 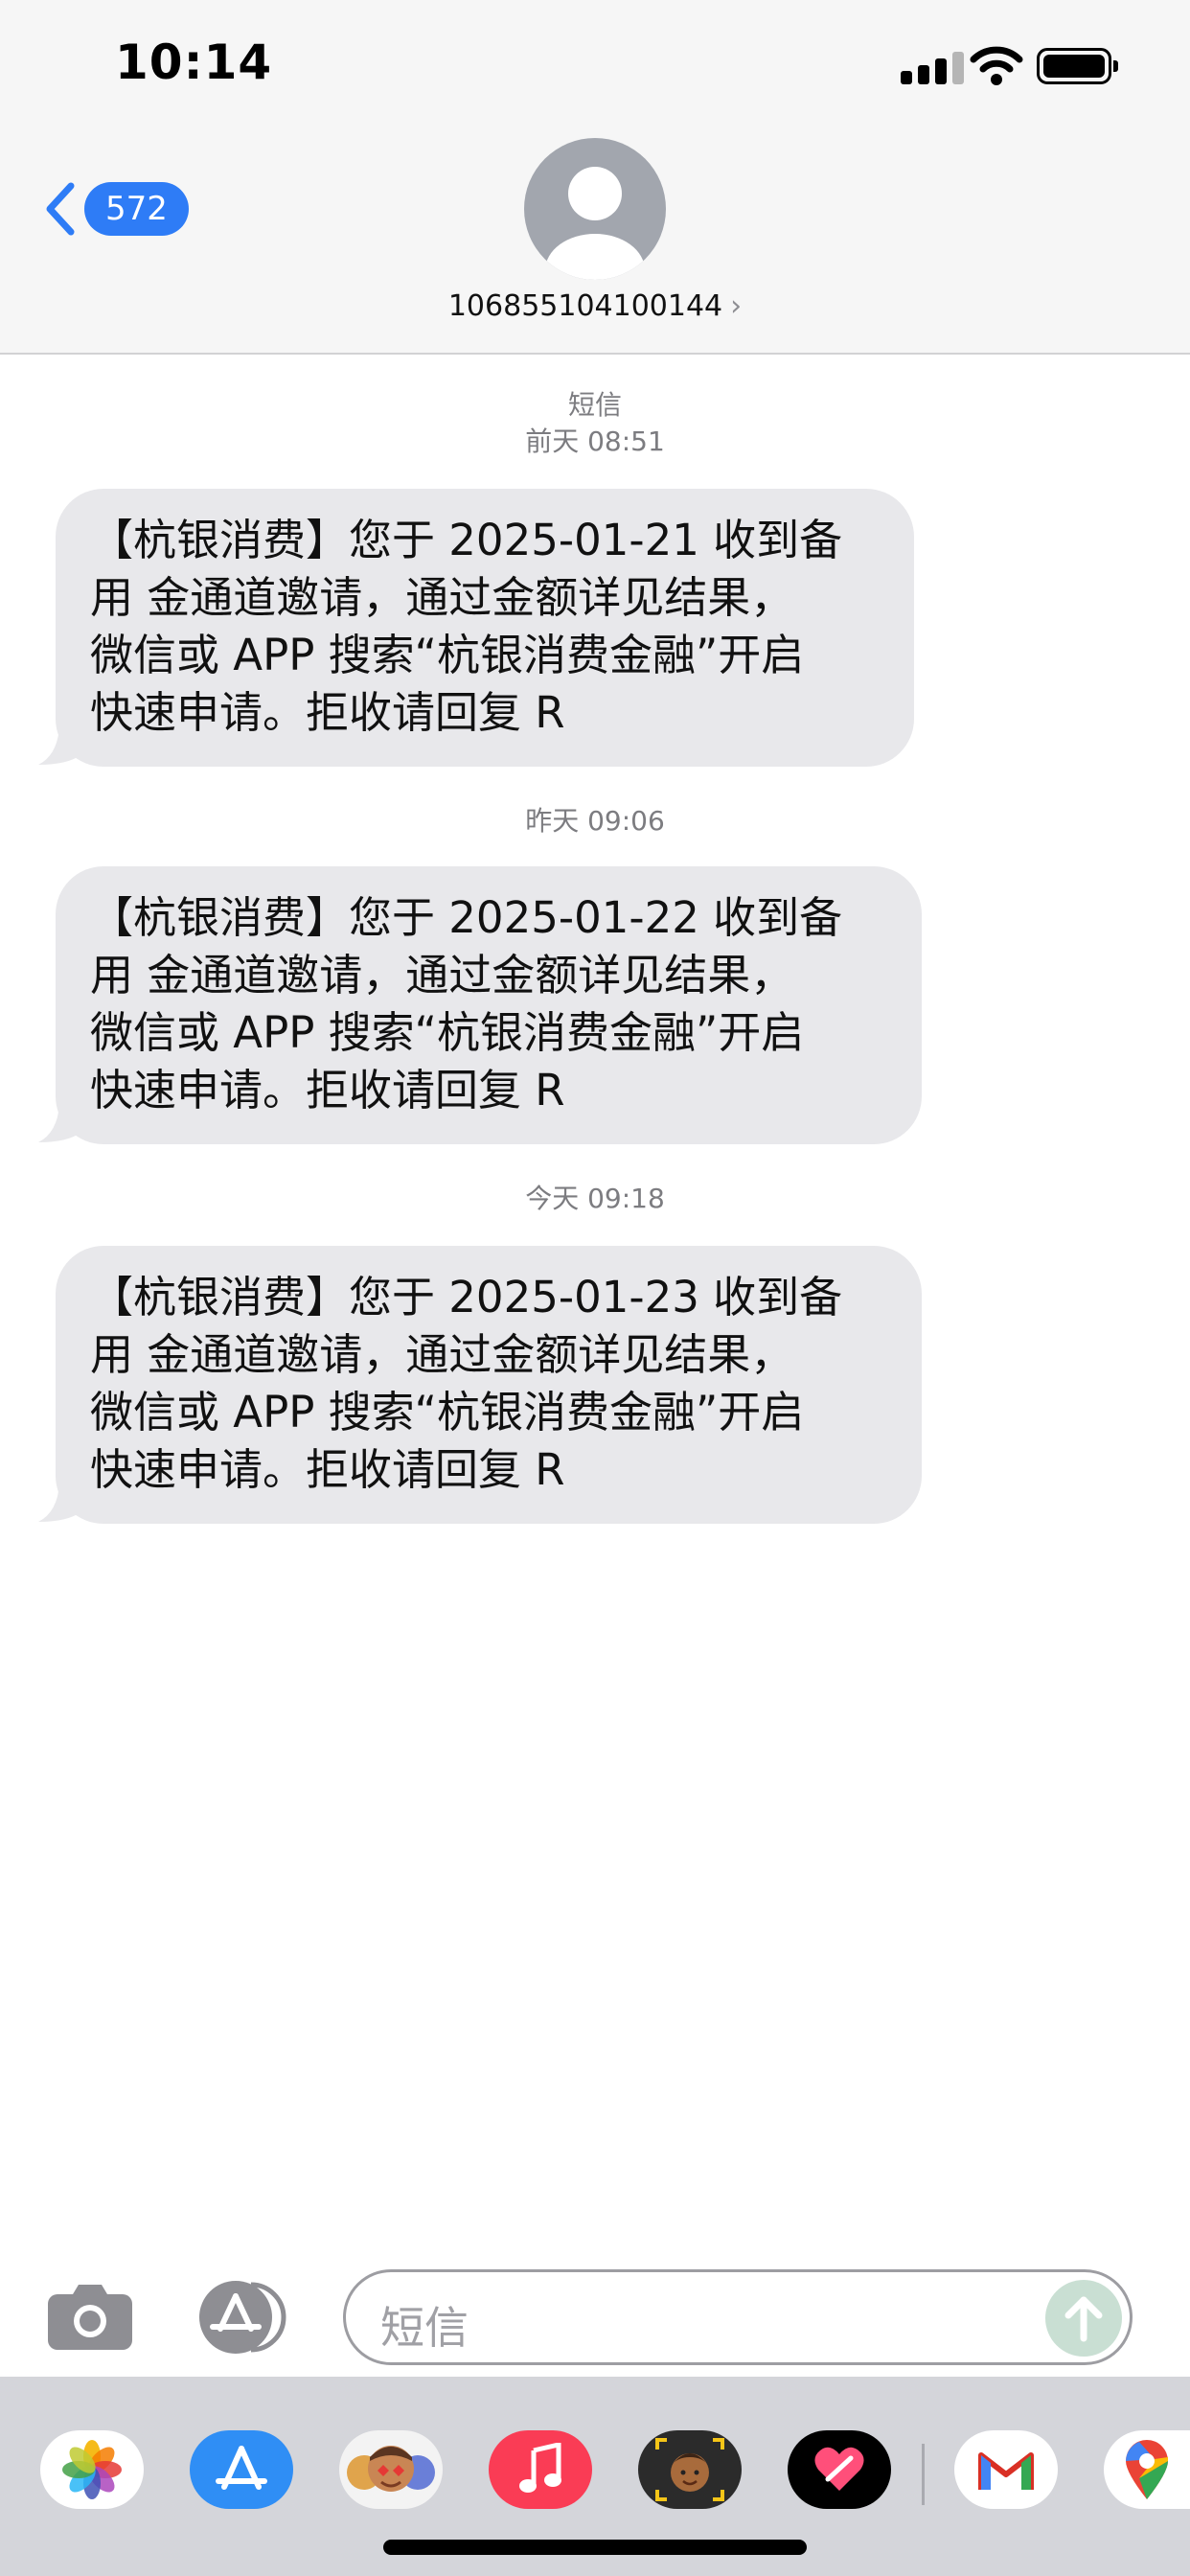 I want to click on message-timestamp: 昨天 09:06, so click(x=595, y=821).